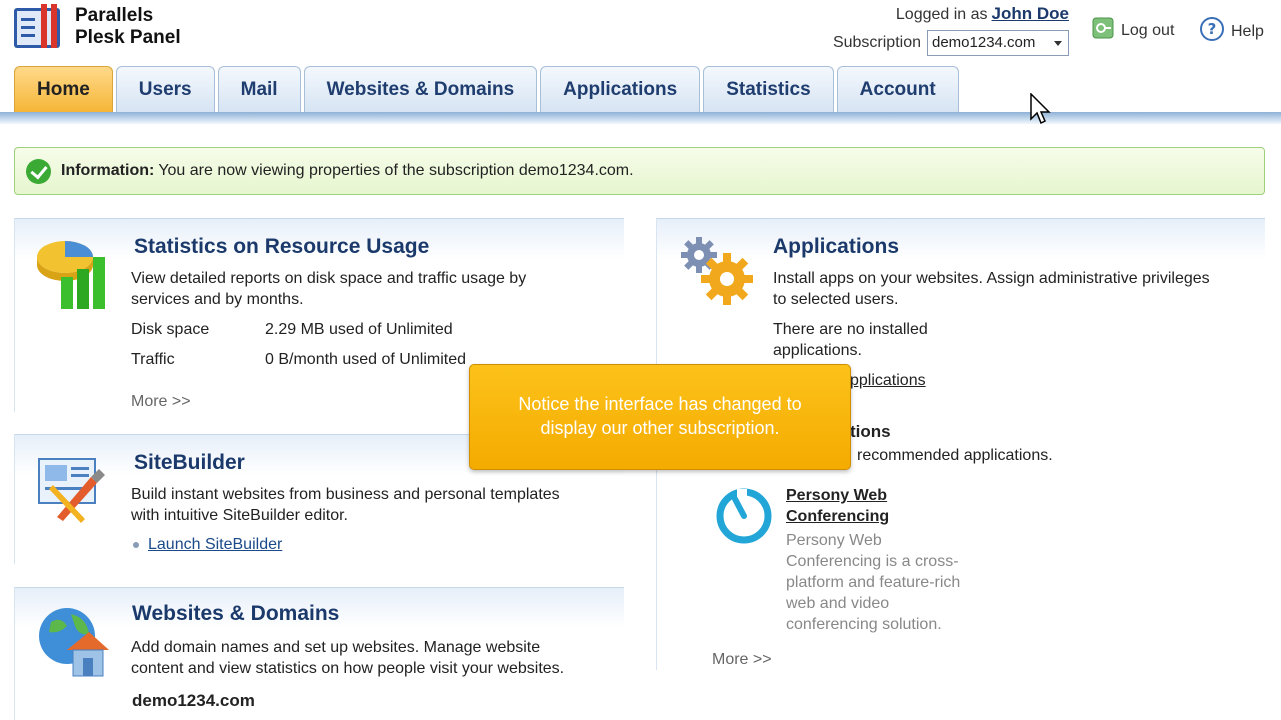 The width and height of the screenshot is (1281, 720). What do you see at coordinates (660, 428) in the screenshot?
I see `callout-line-2: display our other subscription.` at bounding box center [660, 428].